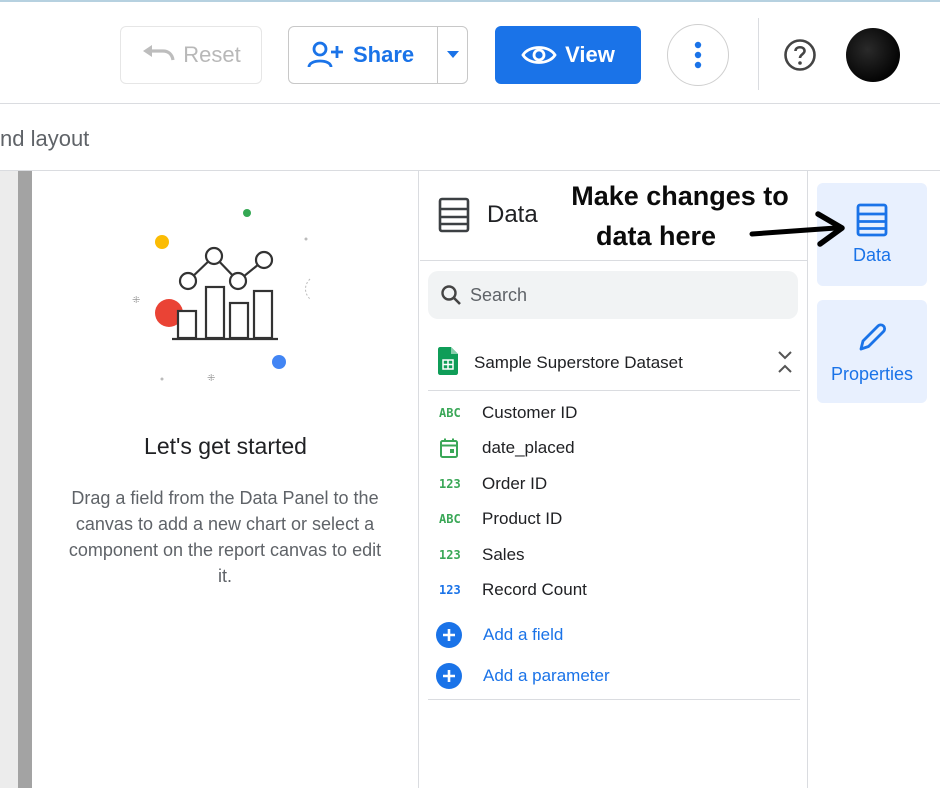 The image size is (940, 788). I want to click on field-record-count: 123 Record Count, so click(614, 591).